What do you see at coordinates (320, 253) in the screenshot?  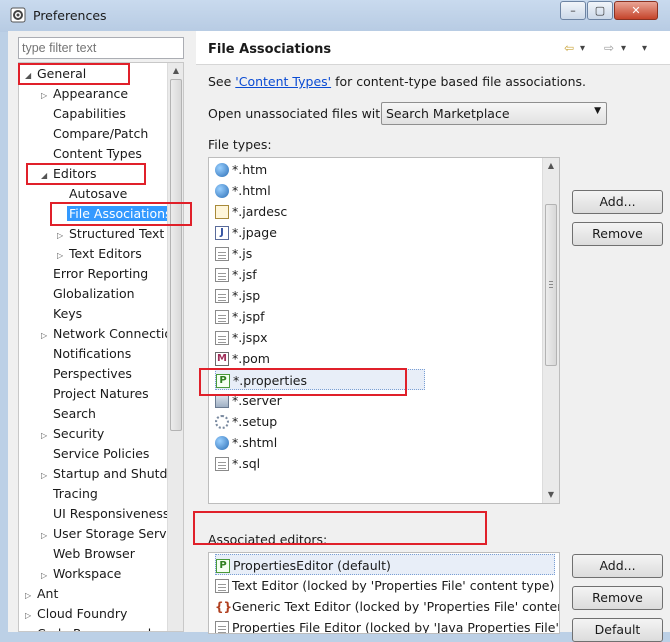 I see `file-type-row: *.js` at bounding box center [320, 253].